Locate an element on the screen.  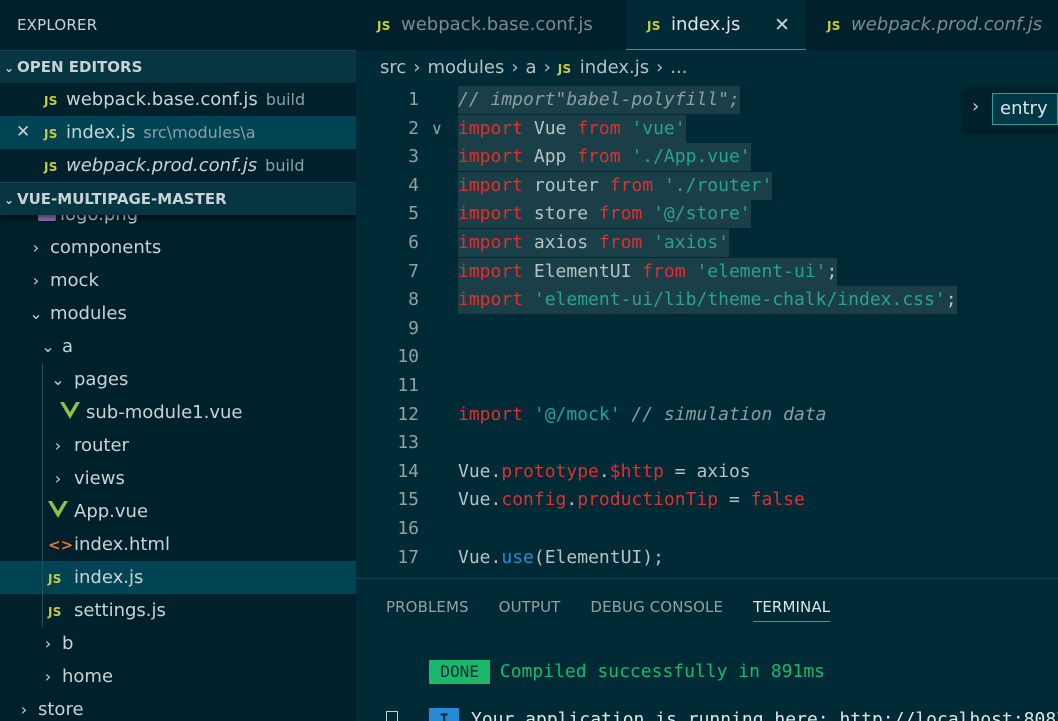
open-editors-header: ⌄ OPEN EDITORS is located at coordinates (178, 66).